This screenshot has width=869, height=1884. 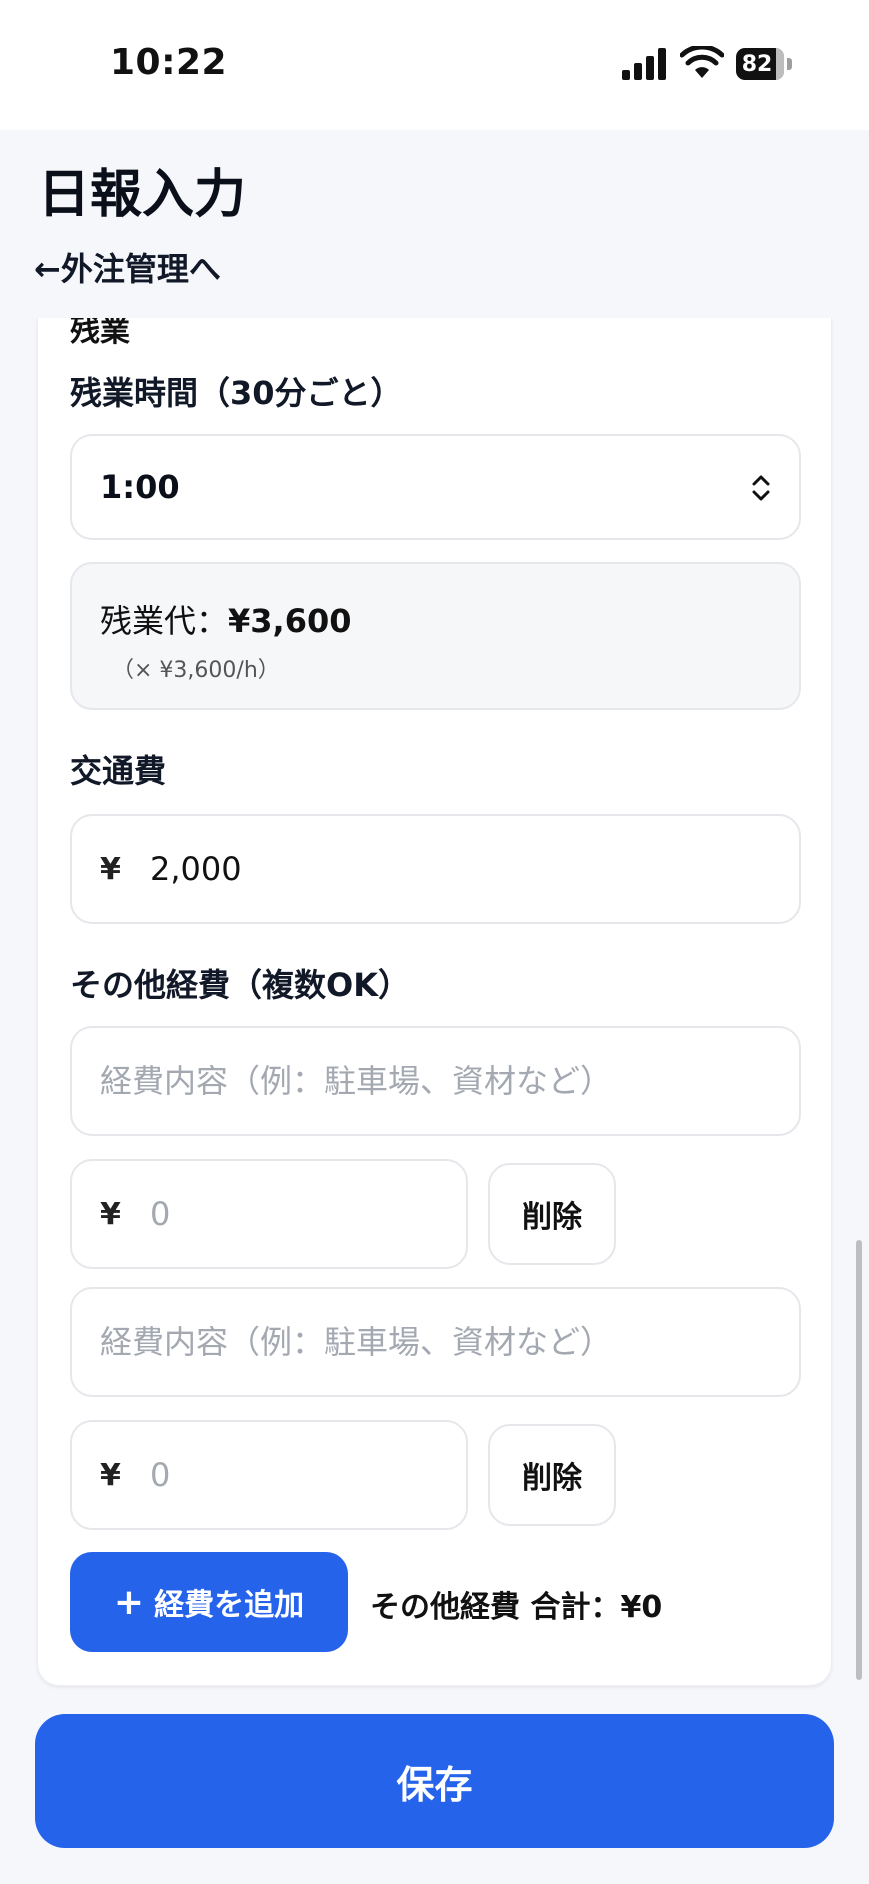 I want to click on overtime-pay-summary: 残業代：¥3,600 （× ¥3,600/h）, so click(x=435, y=636).